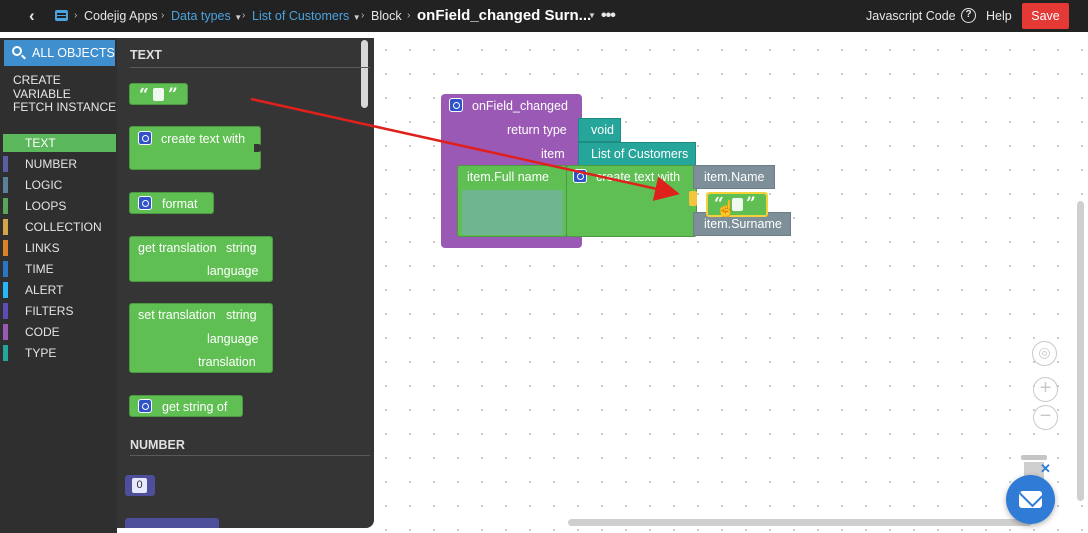  I want to click on close-icon: ✕, so click(1045, 468).